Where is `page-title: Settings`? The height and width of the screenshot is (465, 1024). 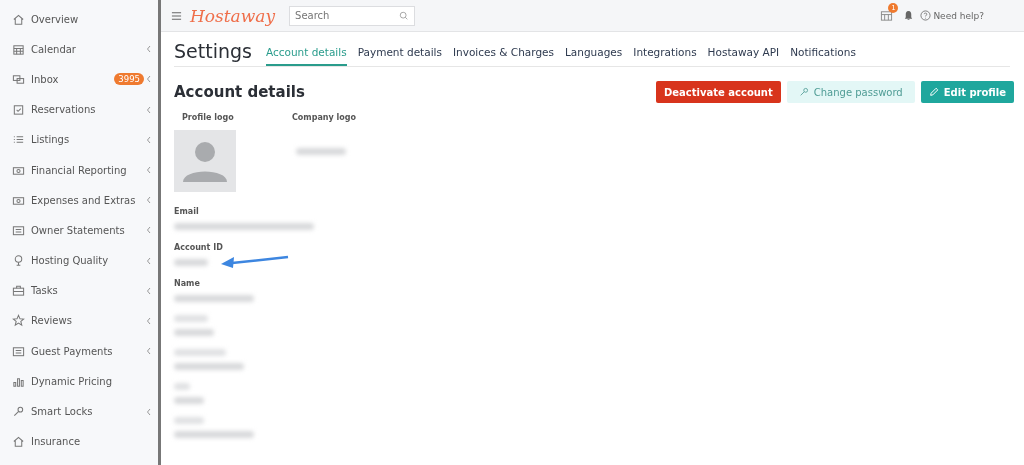
page-title: Settings is located at coordinates (213, 51).